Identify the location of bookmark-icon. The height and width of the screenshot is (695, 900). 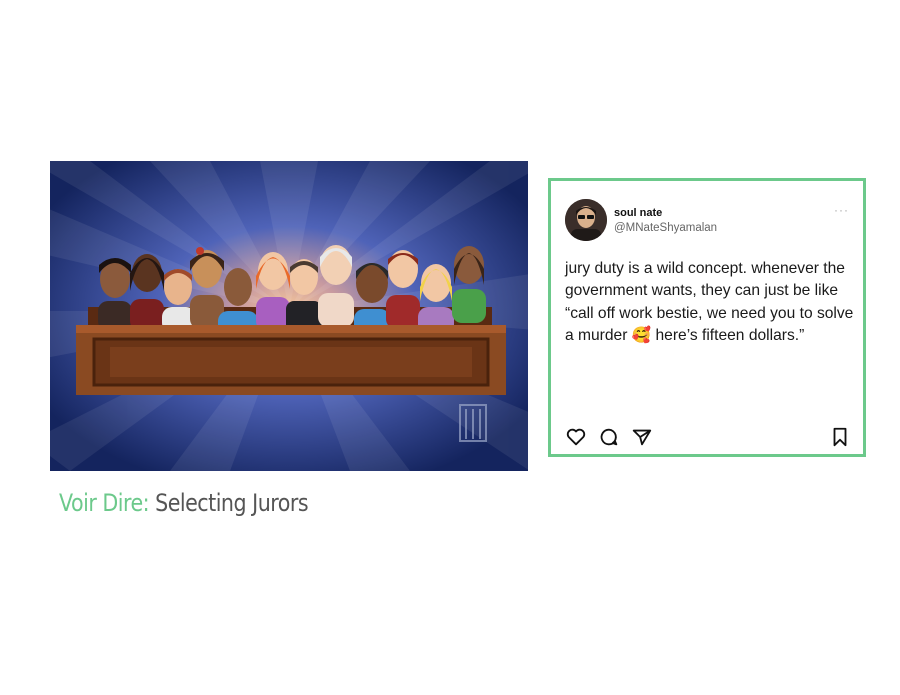
(840, 437).